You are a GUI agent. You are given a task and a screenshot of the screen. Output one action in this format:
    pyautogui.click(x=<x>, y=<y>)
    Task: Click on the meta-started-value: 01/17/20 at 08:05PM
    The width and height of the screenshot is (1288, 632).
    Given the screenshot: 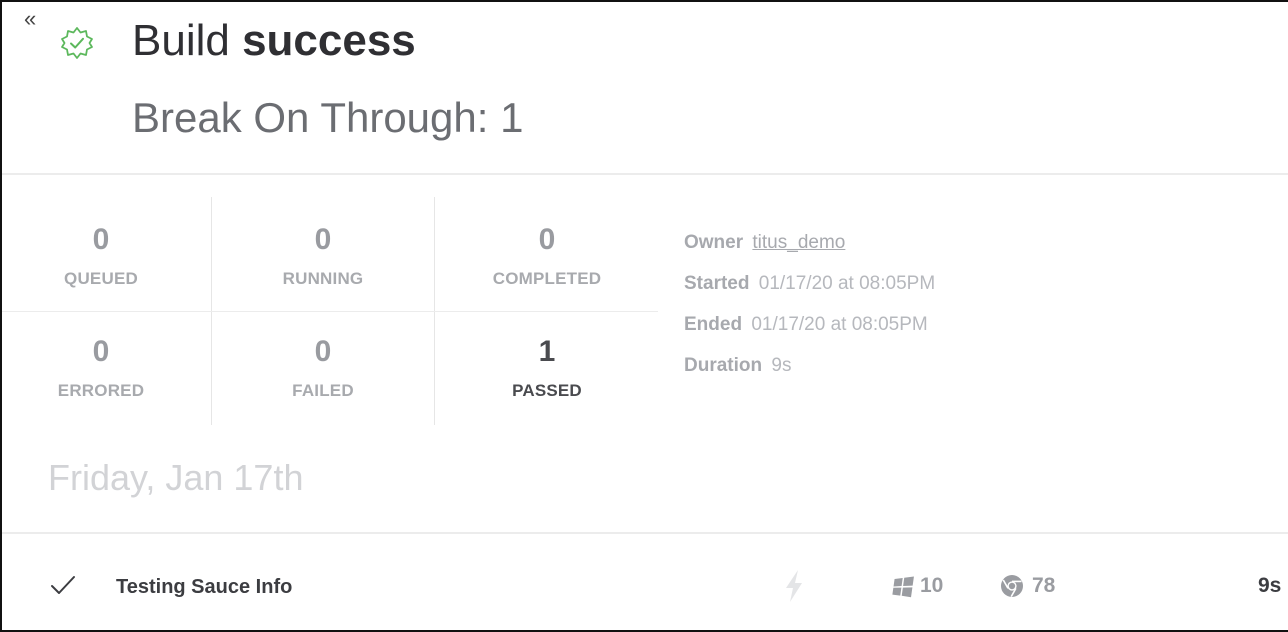 What is the action you would take?
    pyautogui.click(x=847, y=283)
    